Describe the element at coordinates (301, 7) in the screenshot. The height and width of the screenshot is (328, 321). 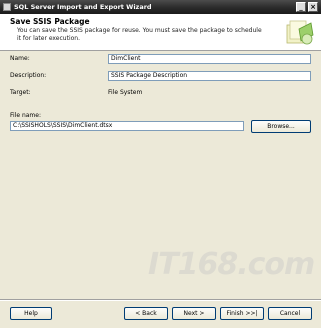
I see `minimize-icon: _` at that location.